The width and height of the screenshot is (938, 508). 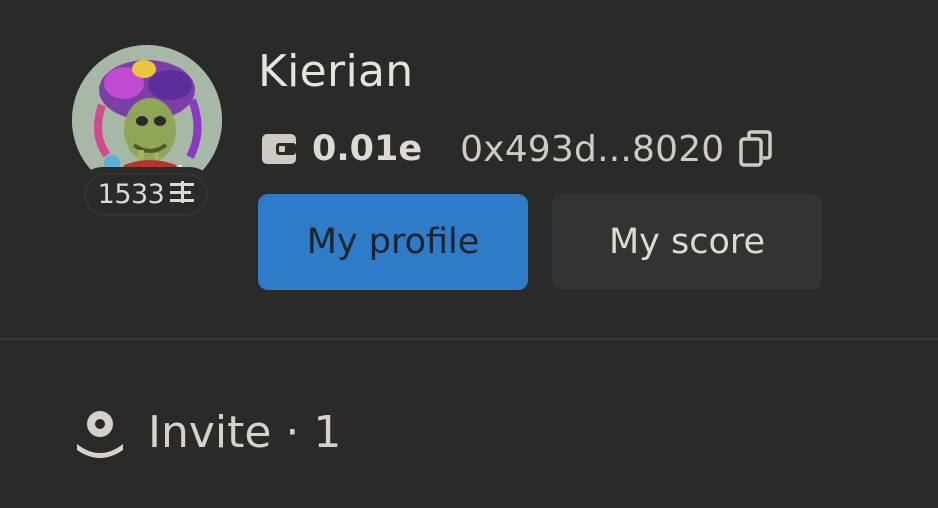 I want to click on score-value: 1533, so click(x=131, y=194).